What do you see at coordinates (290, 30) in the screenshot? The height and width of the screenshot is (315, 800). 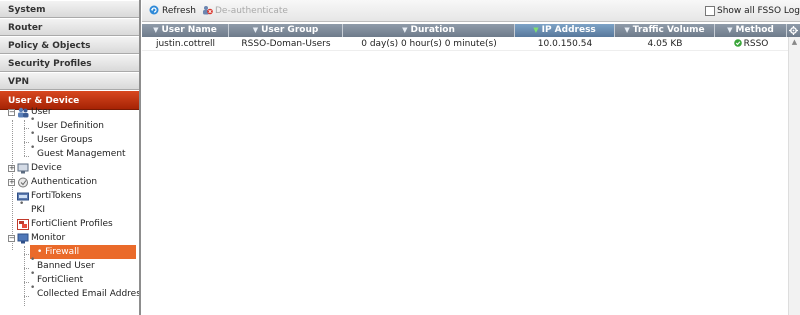 I see `column-label: User Group` at bounding box center [290, 30].